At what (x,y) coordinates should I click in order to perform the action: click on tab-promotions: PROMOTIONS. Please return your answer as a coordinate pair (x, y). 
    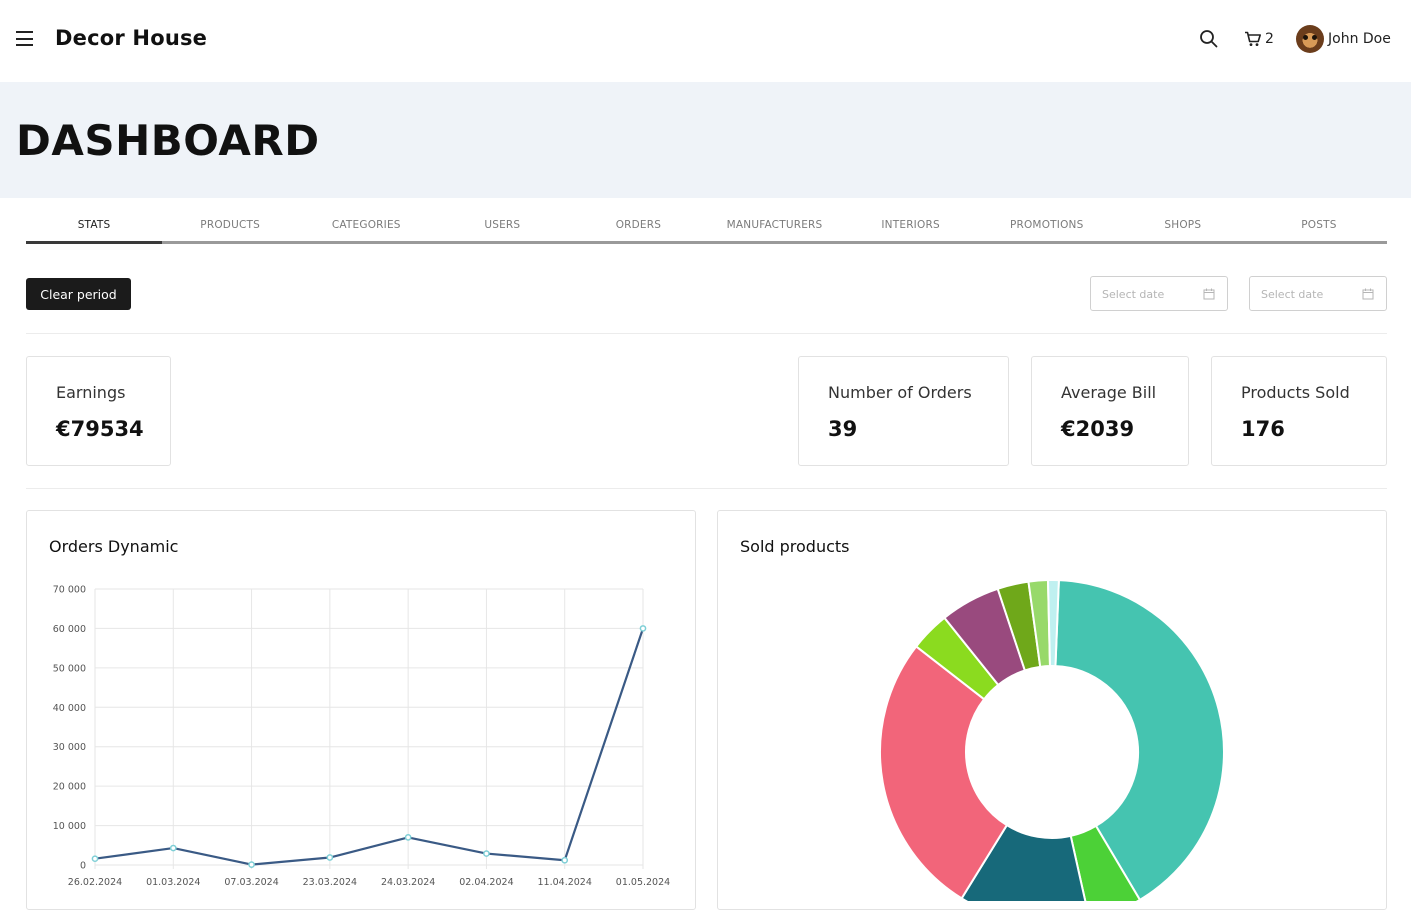
    Looking at the image, I should click on (1047, 225).